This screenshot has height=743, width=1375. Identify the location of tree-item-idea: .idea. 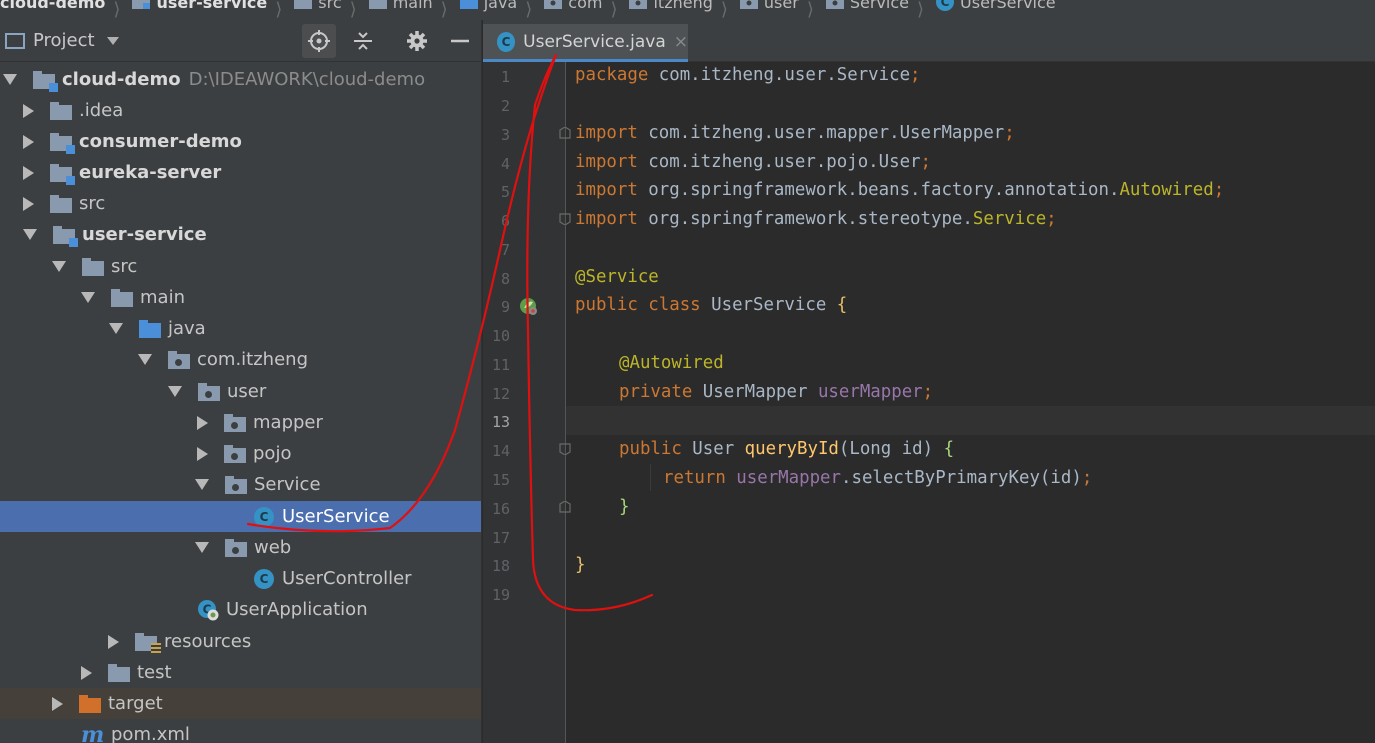
(240, 110).